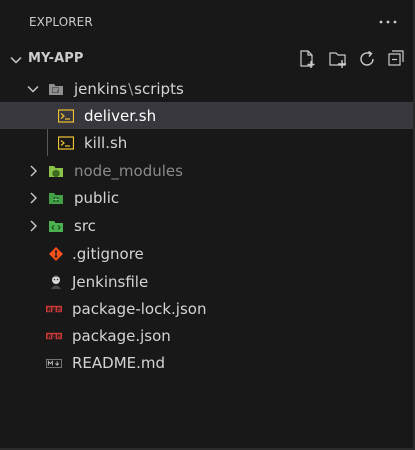 The image size is (415, 450). Describe the element at coordinates (206, 253) in the screenshot. I see `tree-file-gitignore: .gitignore` at that location.